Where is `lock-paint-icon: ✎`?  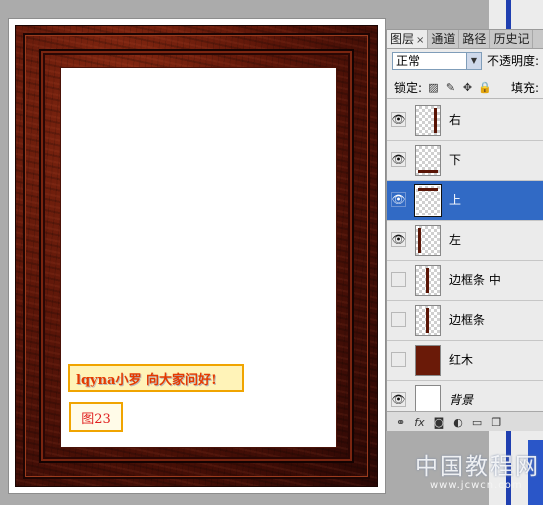 lock-paint-icon: ✎ is located at coordinates (450, 88).